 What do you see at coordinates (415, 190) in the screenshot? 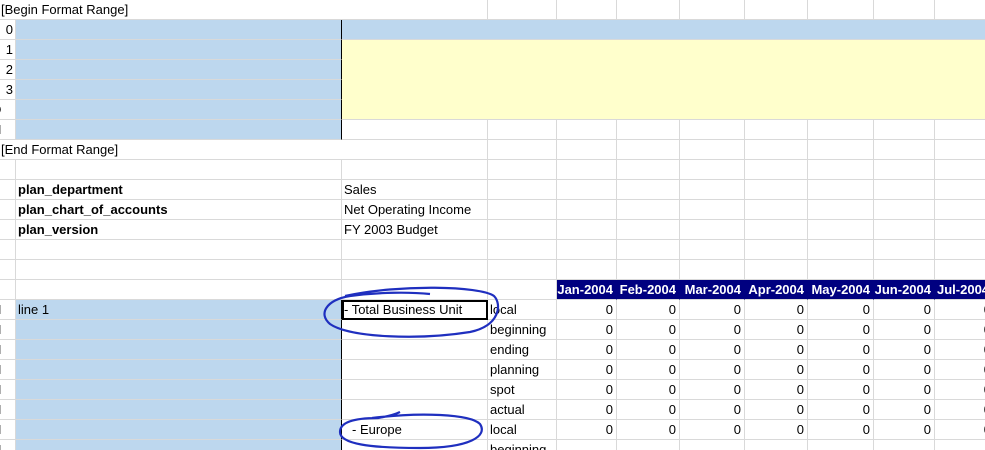
I see `param-value: Sales` at bounding box center [415, 190].